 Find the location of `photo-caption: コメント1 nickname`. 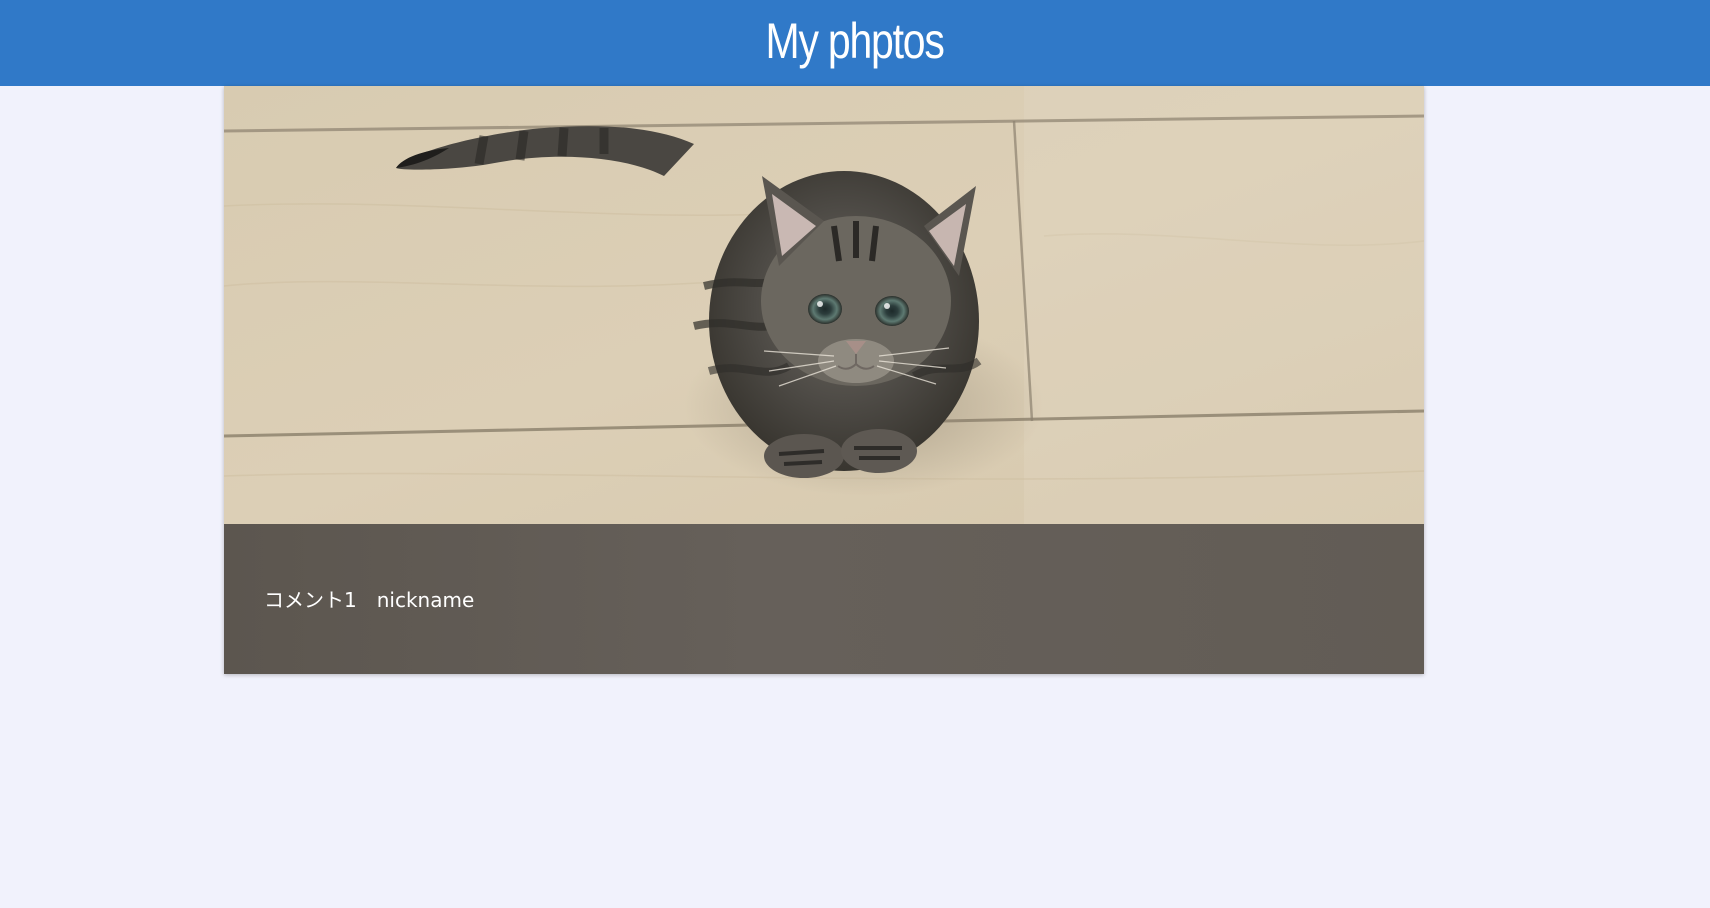

photo-caption: コメント1 nickname is located at coordinates (824, 599).